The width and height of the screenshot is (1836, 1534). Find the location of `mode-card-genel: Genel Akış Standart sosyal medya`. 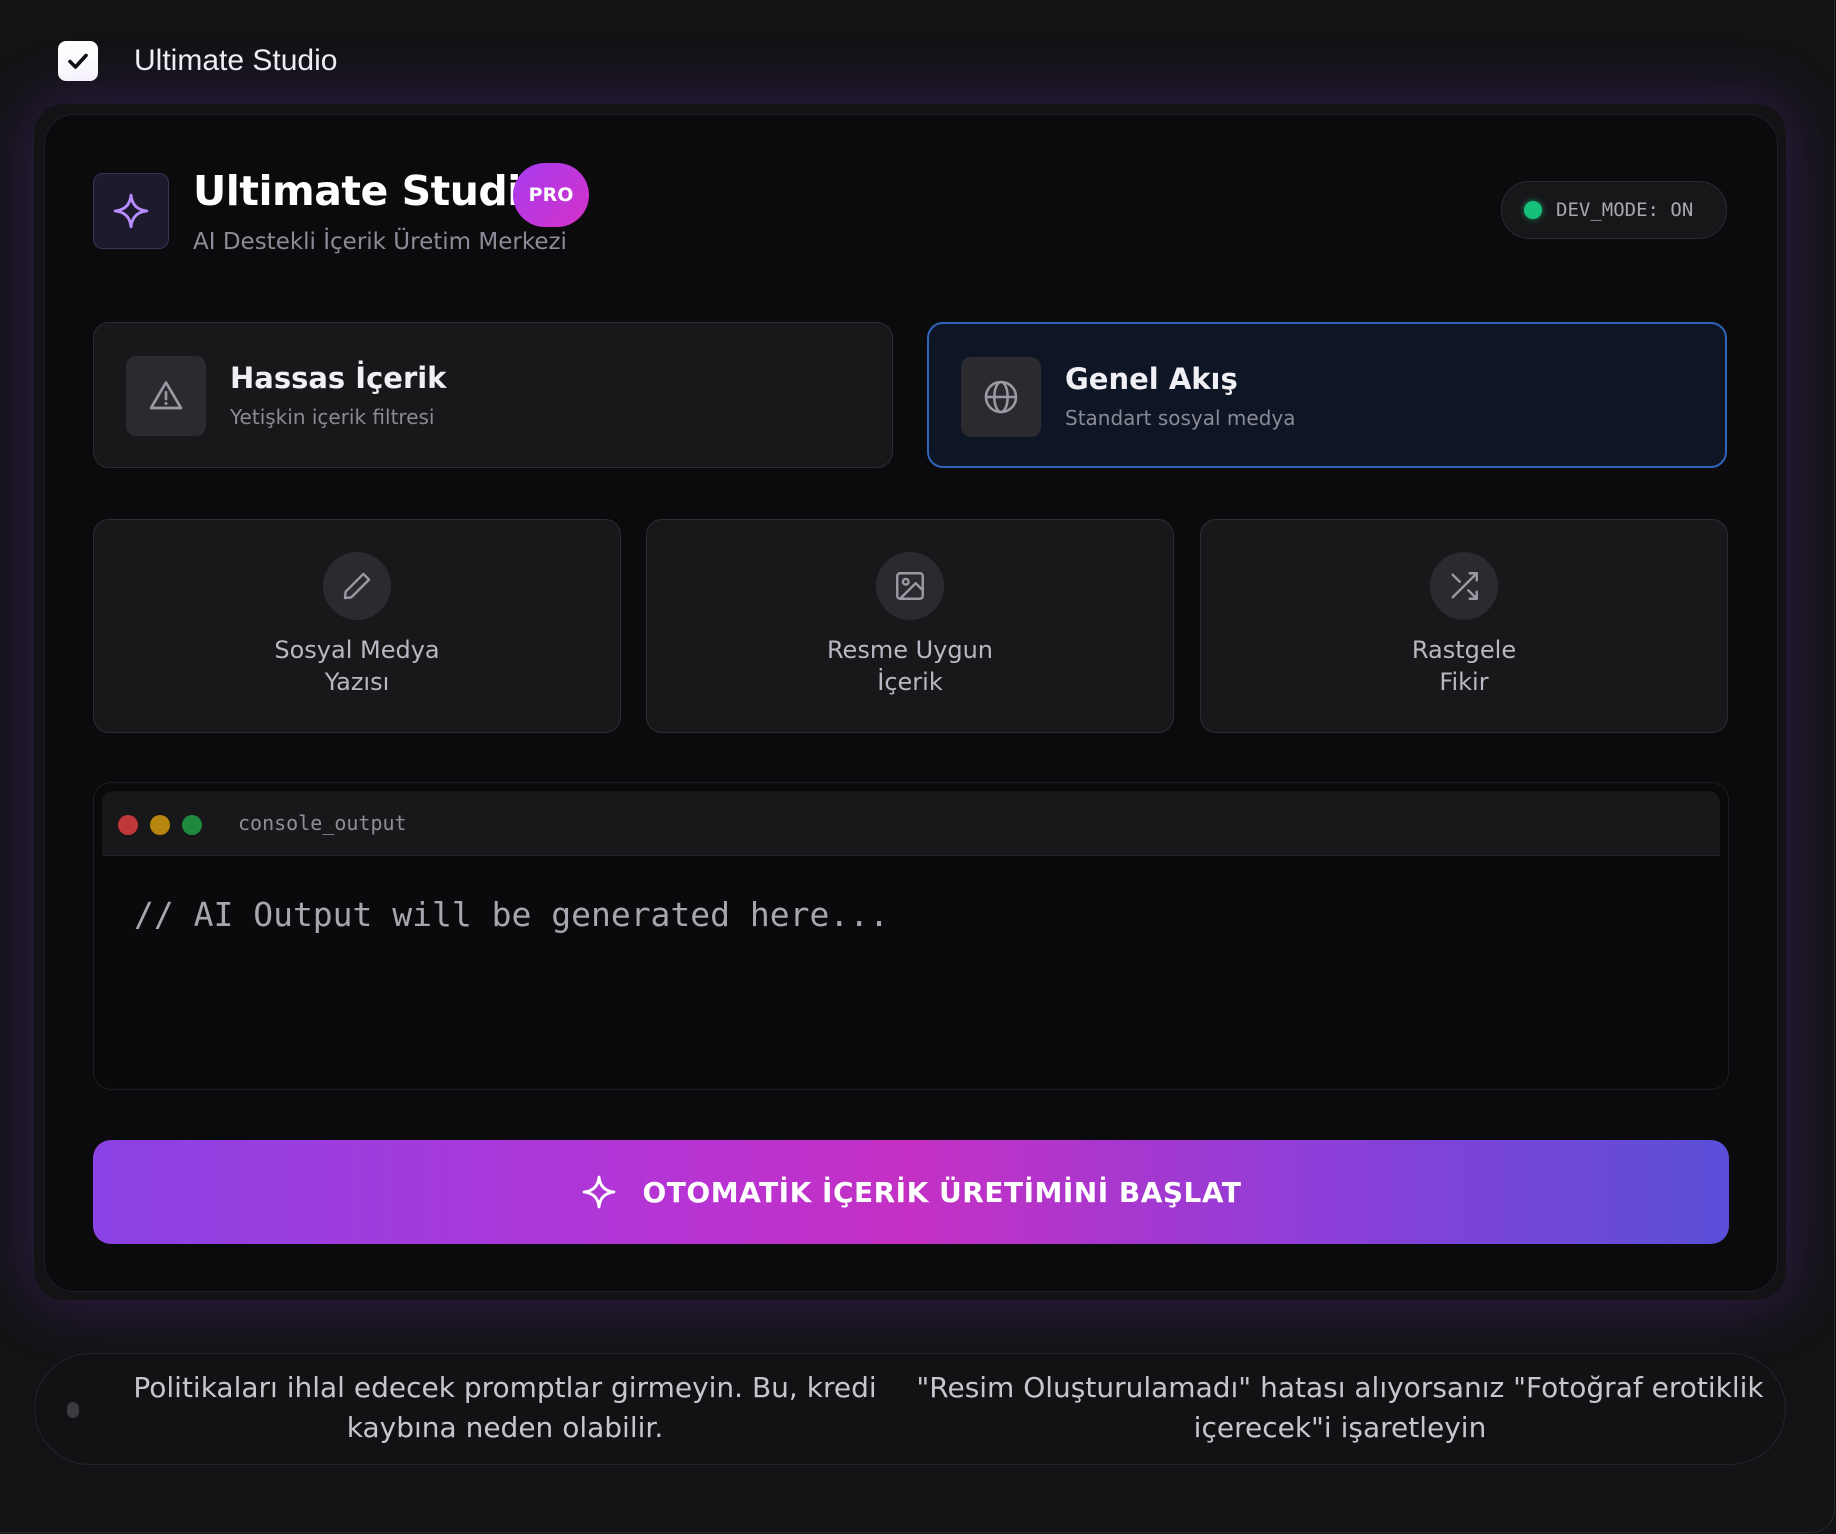

mode-card-genel: Genel Akış Standart sosyal medya is located at coordinates (1327, 395).